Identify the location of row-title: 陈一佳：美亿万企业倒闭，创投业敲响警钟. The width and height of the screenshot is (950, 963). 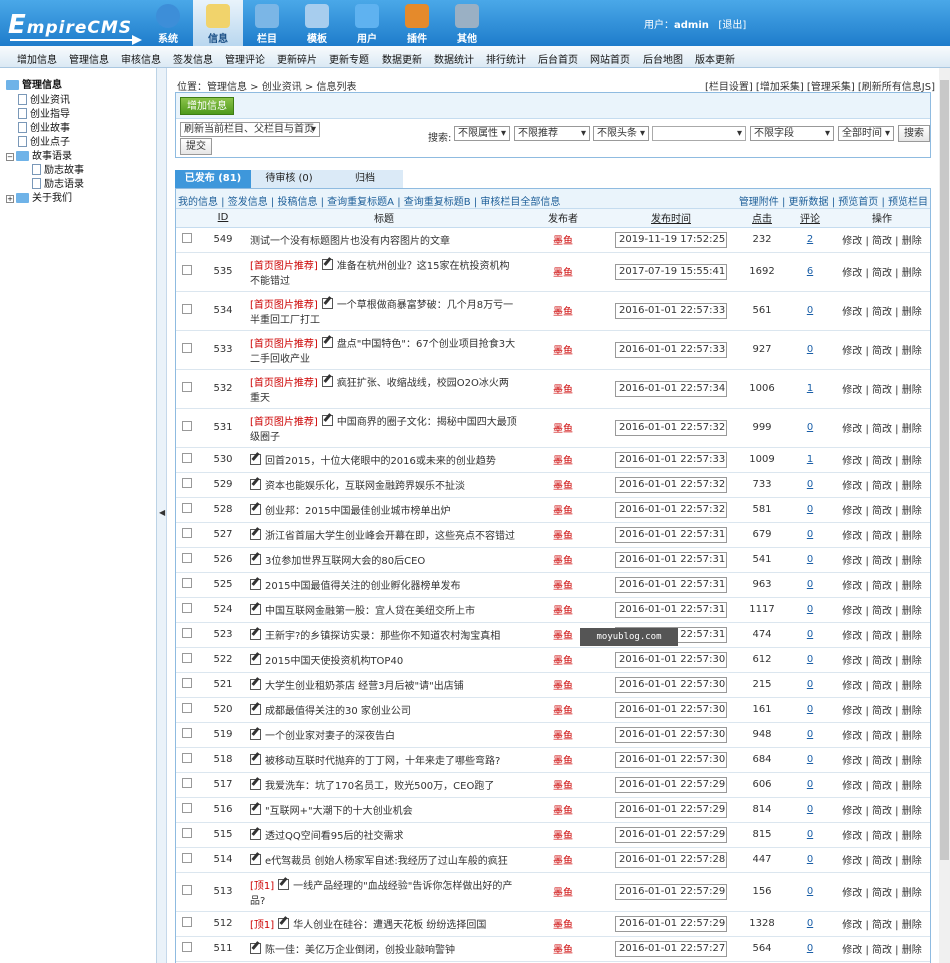
(360, 950).